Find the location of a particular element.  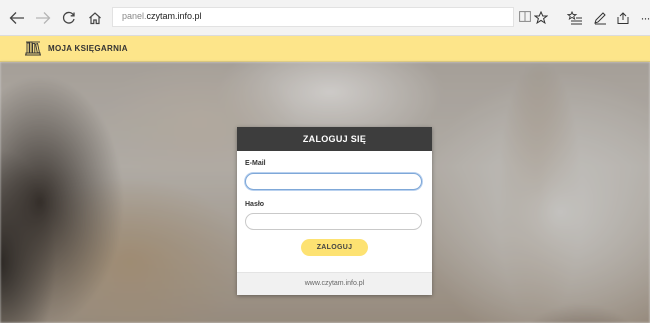

address-bar: panel.czytam.info.pl is located at coordinates (313, 17).